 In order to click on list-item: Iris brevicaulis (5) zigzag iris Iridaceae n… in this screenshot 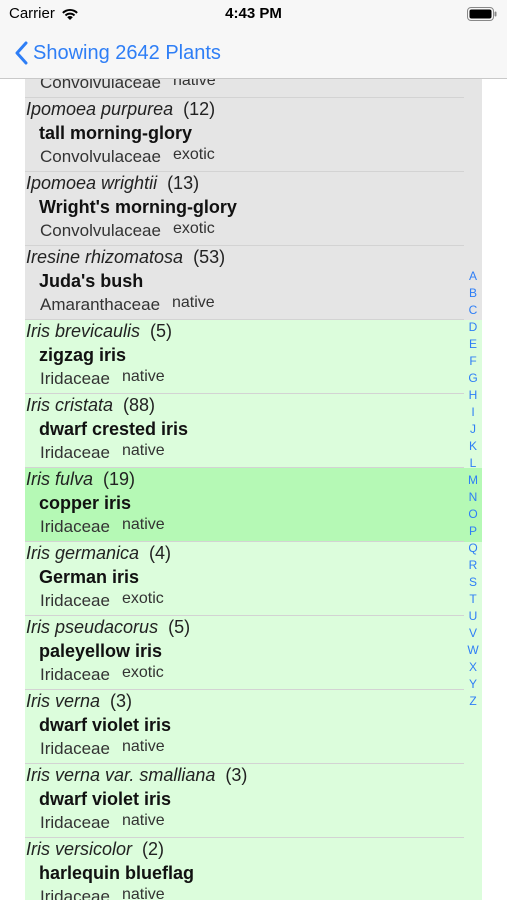, I will do `click(253, 357)`.